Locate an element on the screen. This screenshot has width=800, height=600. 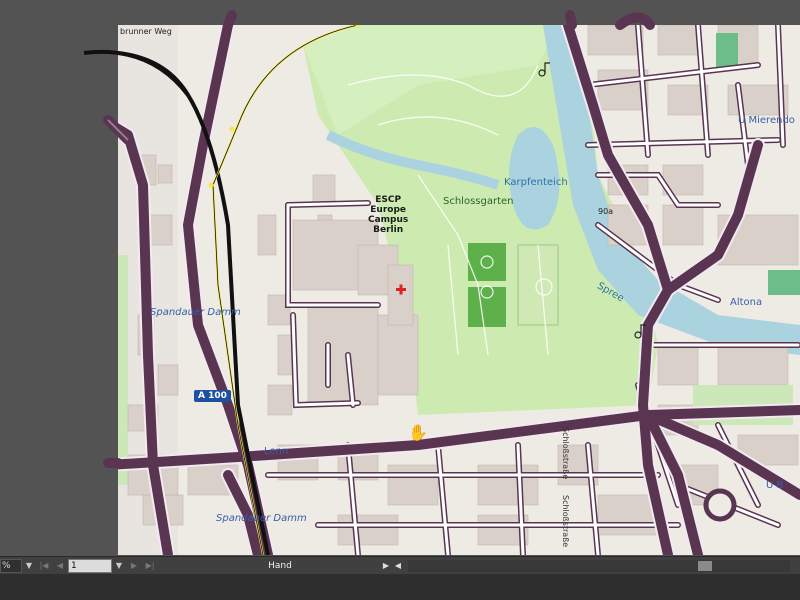
label-lenn: Lenn is located at coordinates (276, 451).